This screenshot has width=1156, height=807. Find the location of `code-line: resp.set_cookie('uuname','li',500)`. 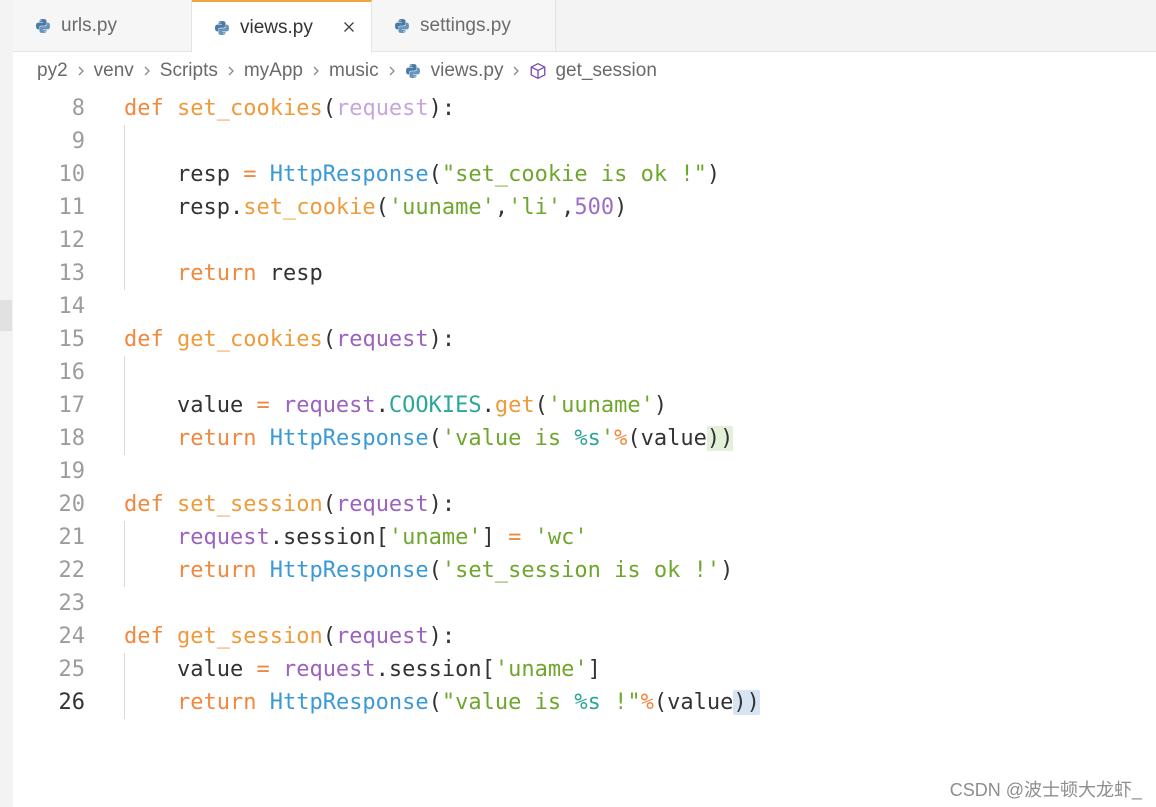

code-line: resp.set_cookie('uuname','li',500) is located at coordinates (442, 207).